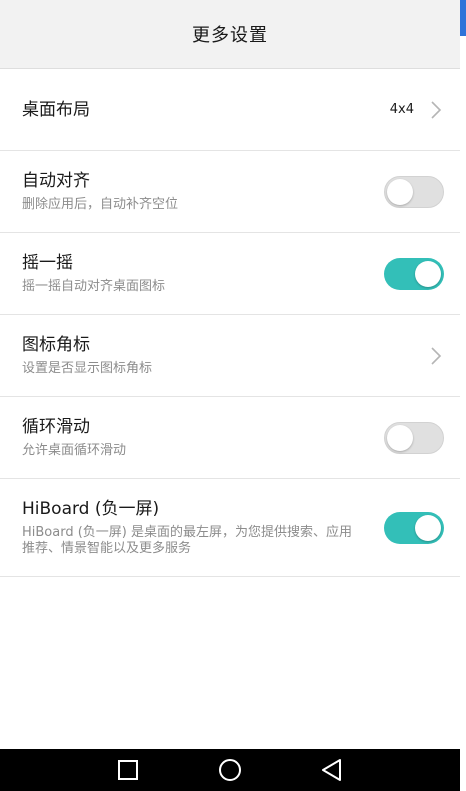 This screenshot has width=466, height=791. Describe the element at coordinates (463, 18) in the screenshot. I see `edge-accent` at that location.